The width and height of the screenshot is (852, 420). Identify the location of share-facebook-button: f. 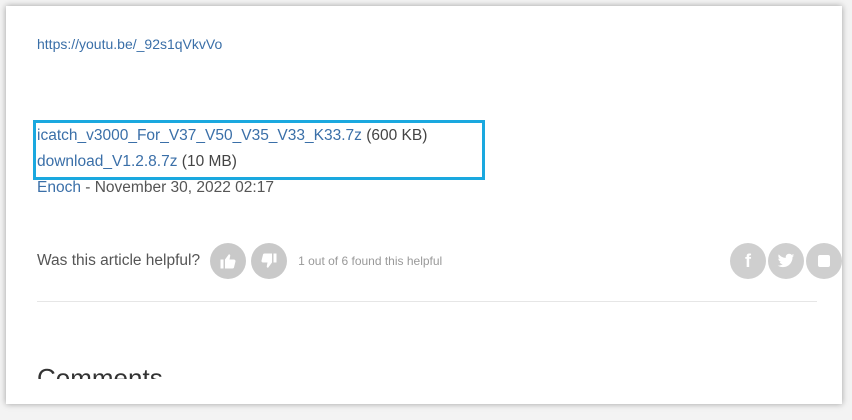
(748, 261).